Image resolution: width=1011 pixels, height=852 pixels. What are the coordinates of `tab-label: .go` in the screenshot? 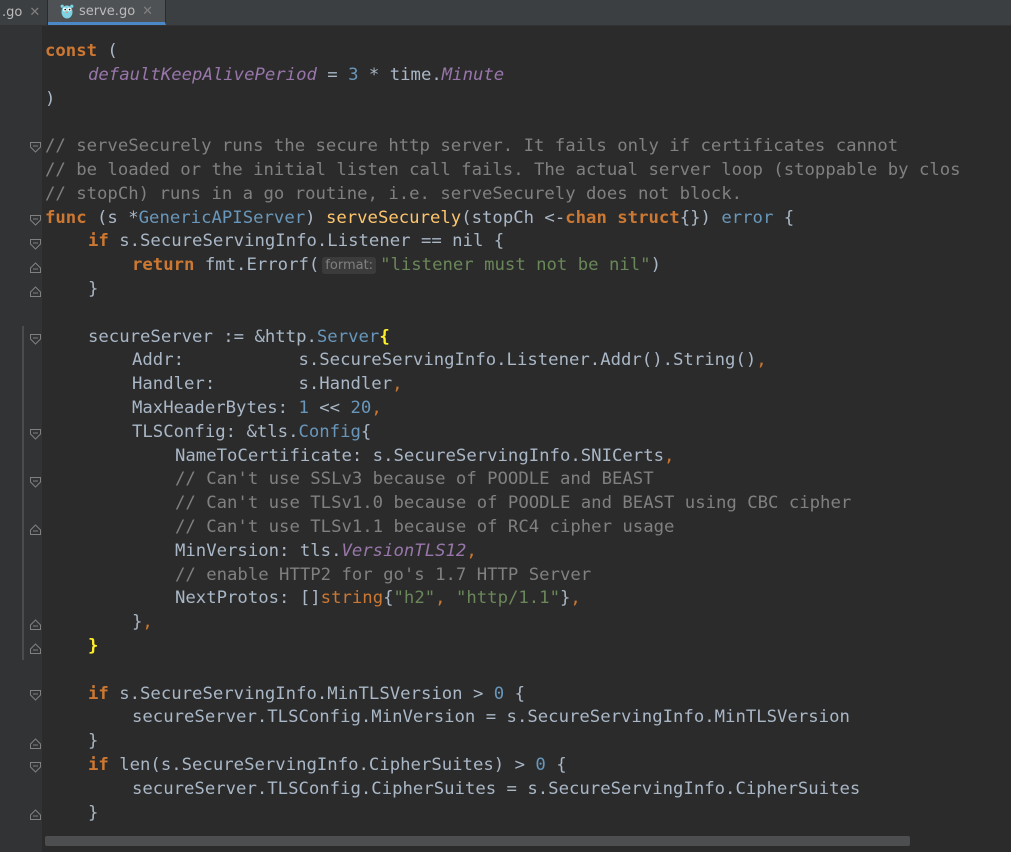 It's located at (12, 12).